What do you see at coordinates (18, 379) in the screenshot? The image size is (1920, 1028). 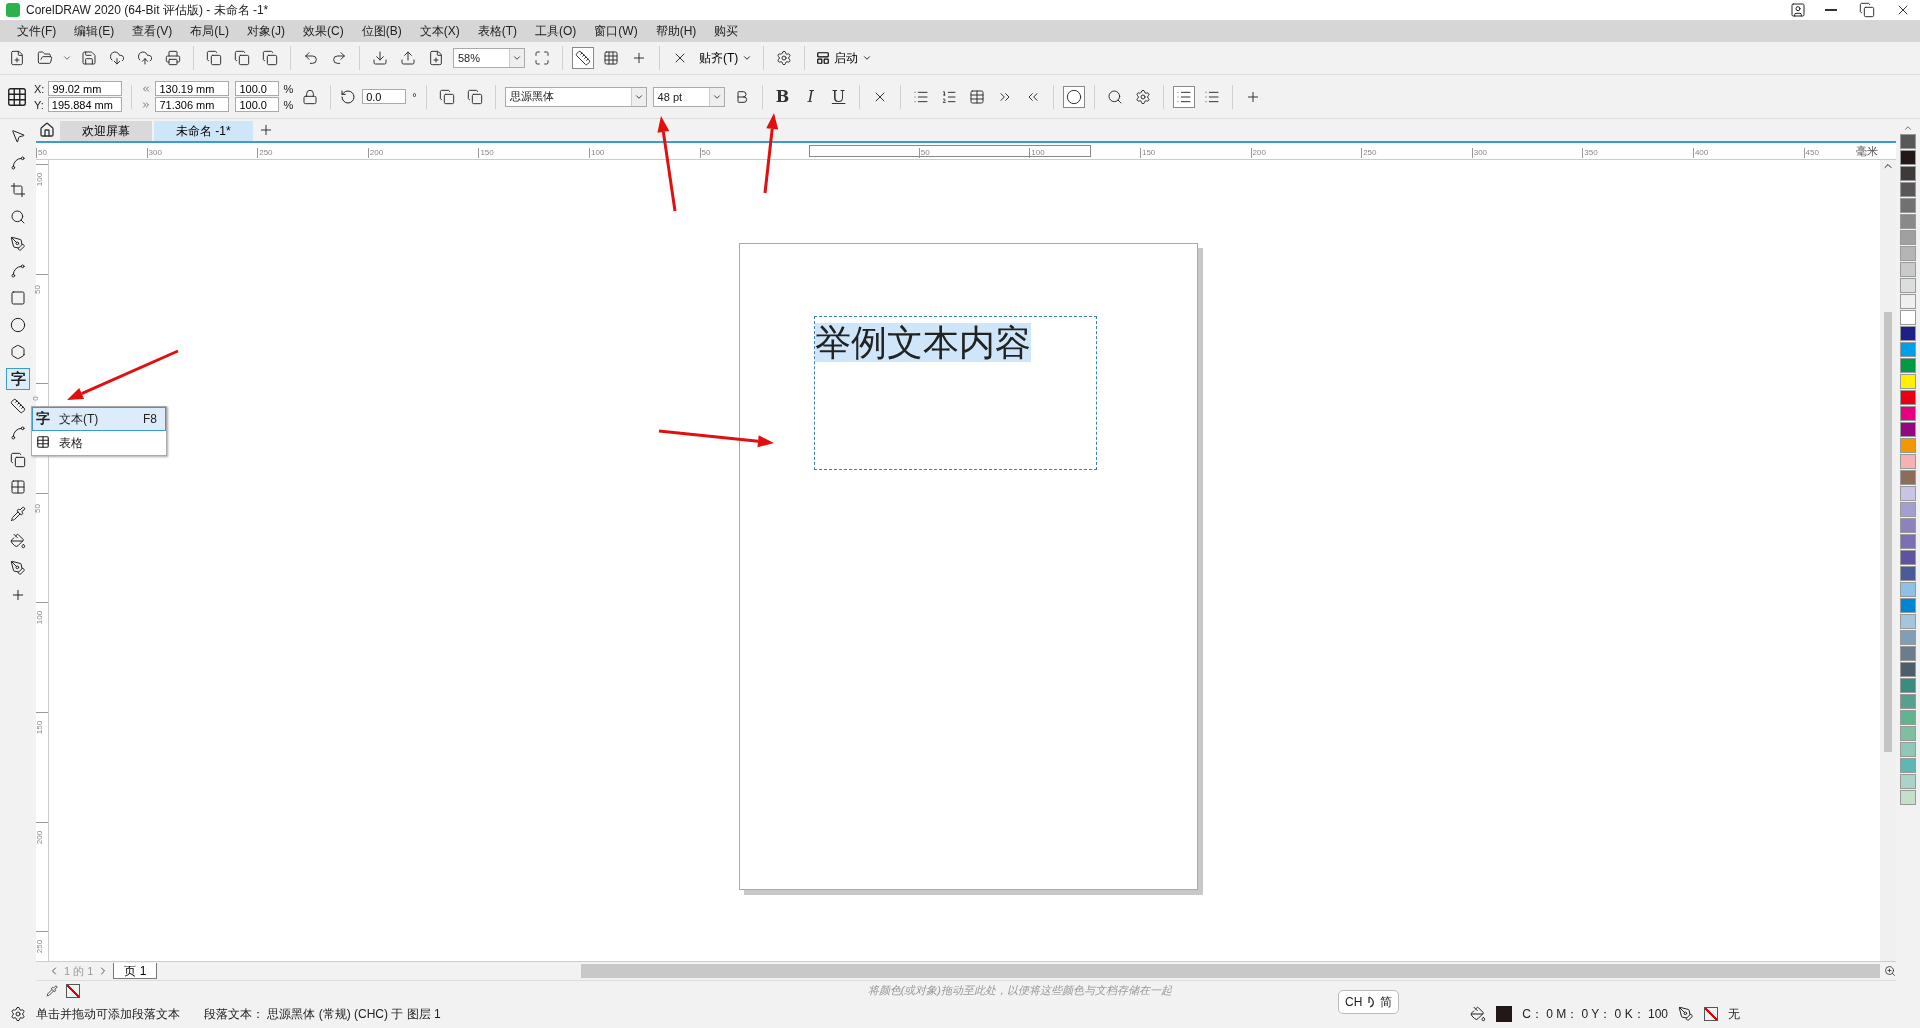 I see `text-tool: 字` at bounding box center [18, 379].